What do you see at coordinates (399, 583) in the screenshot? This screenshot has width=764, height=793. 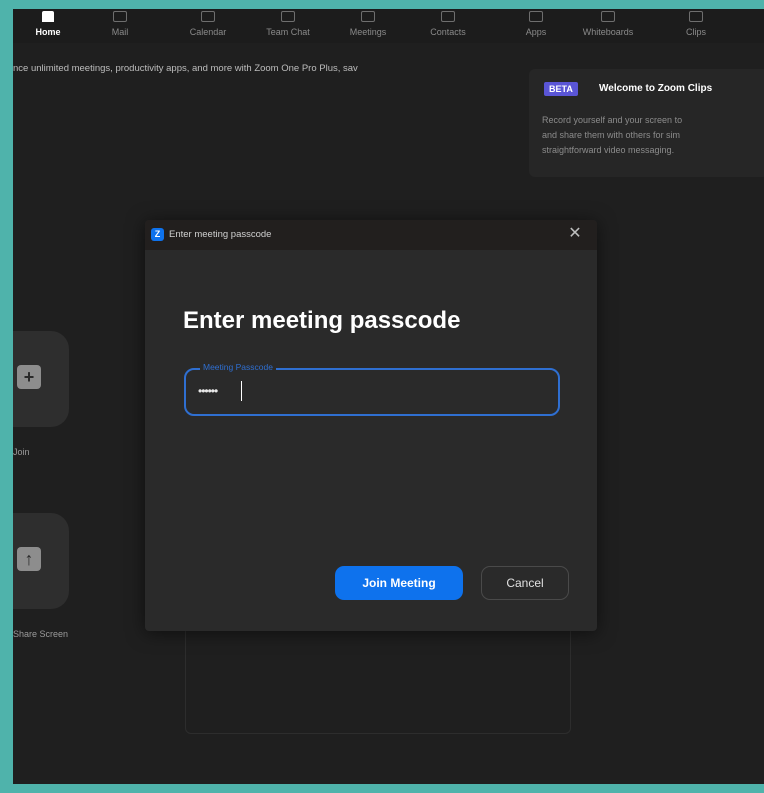 I see `join-meeting-button: Join Meeting` at bounding box center [399, 583].